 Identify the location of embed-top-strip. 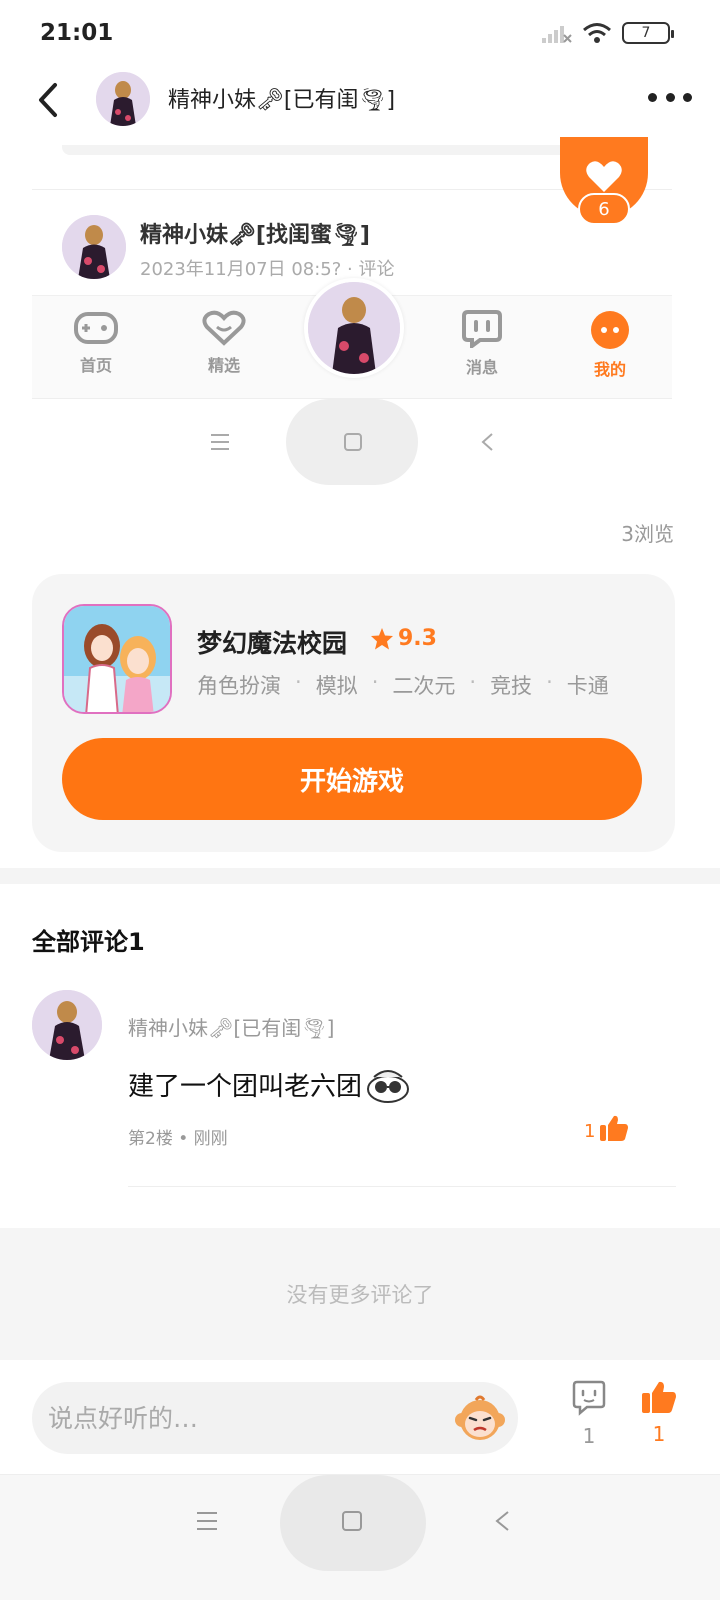
(352, 150).